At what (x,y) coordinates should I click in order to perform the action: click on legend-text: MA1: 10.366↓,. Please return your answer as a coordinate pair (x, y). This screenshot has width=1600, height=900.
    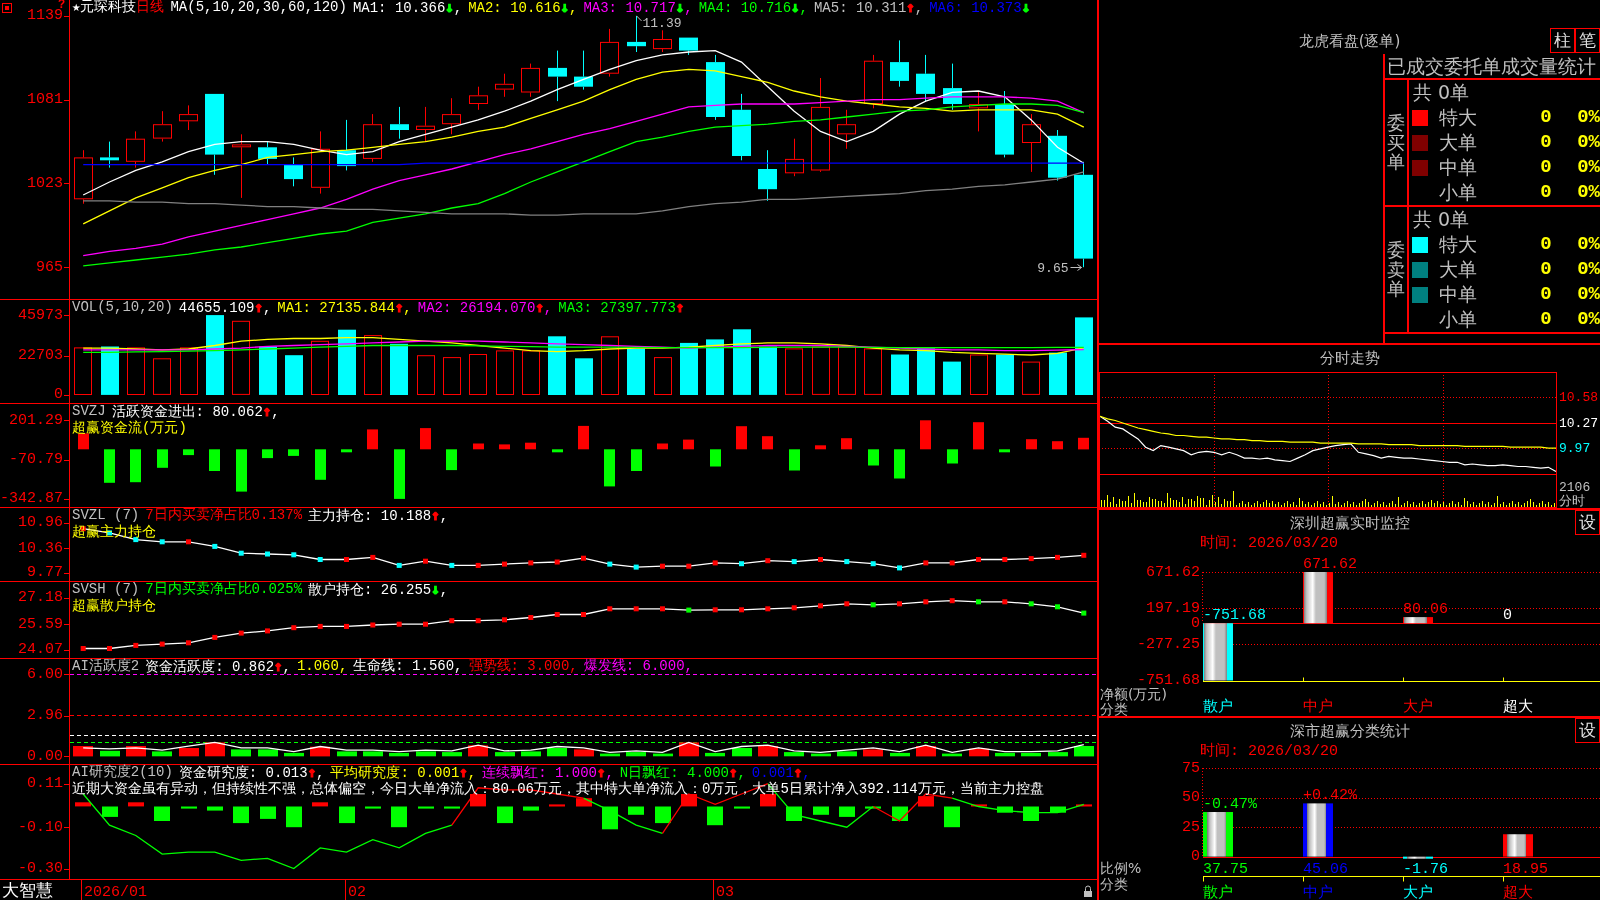
    Looking at the image, I should click on (407, 8).